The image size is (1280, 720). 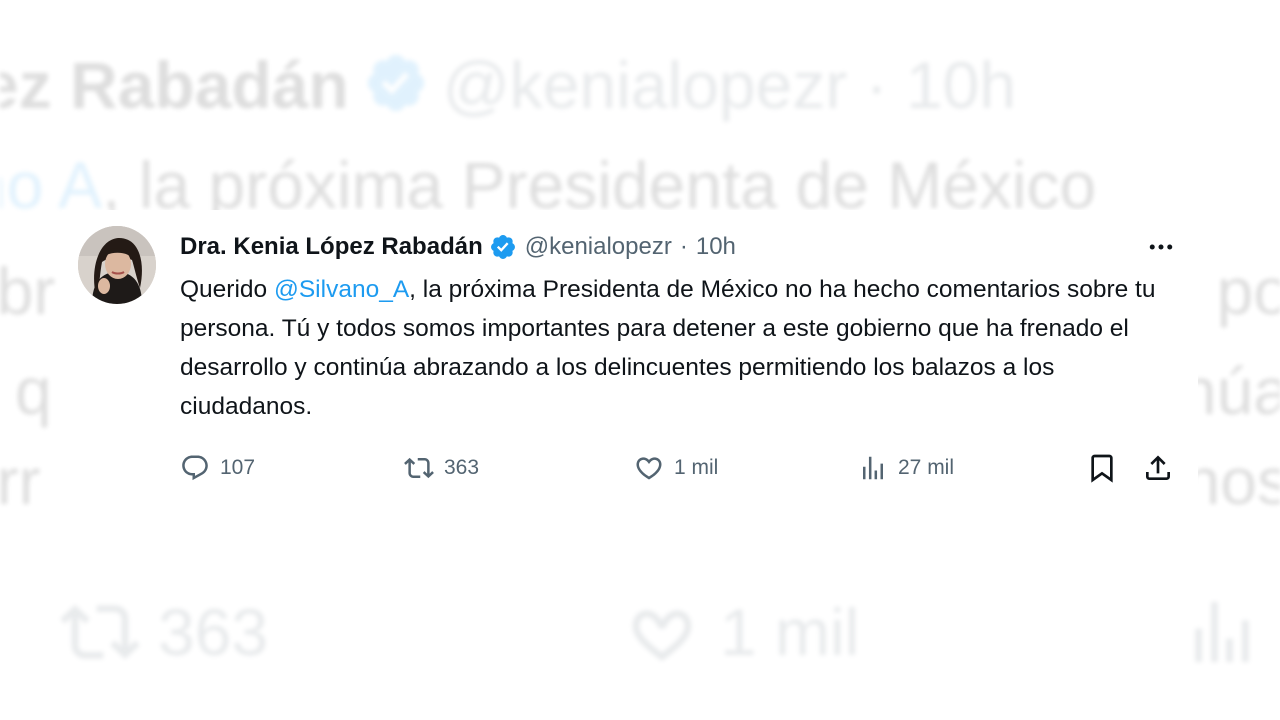 What do you see at coordinates (238, 467) in the screenshot?
I see `reply-count: 107` at bounding box center [238, 467].